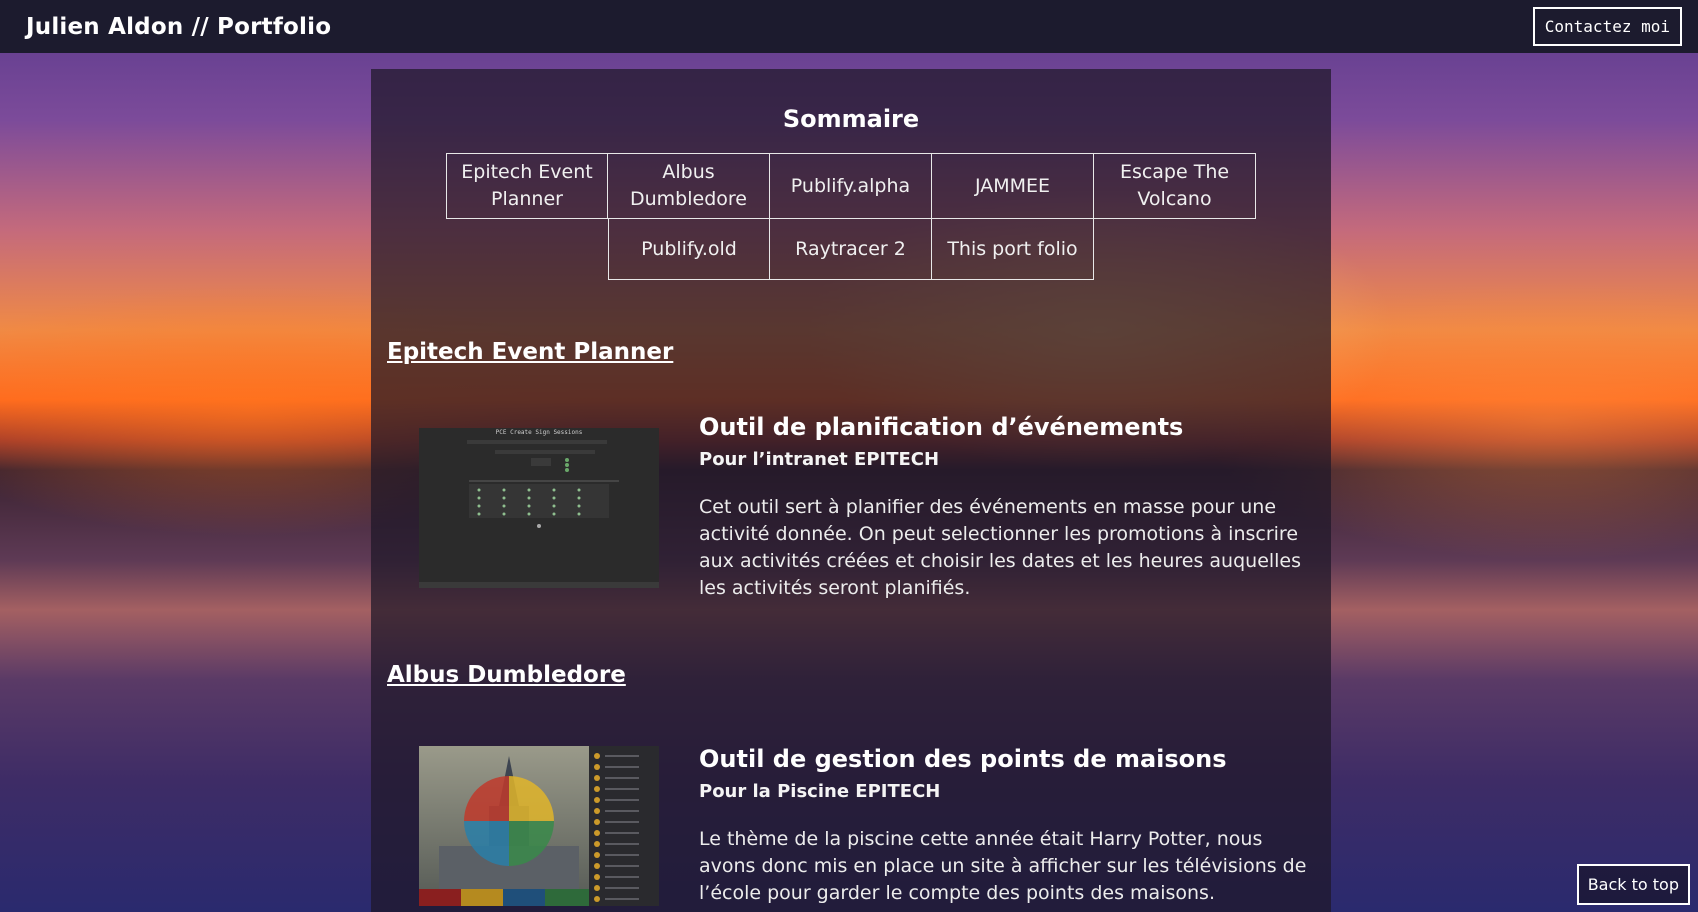 The width and height of the screenshot is (1698, 912). Describe the element at coordinates (539, 432) in the screenshot. I see `screenshot-title: PCE Create Sign Sessions` at that location.